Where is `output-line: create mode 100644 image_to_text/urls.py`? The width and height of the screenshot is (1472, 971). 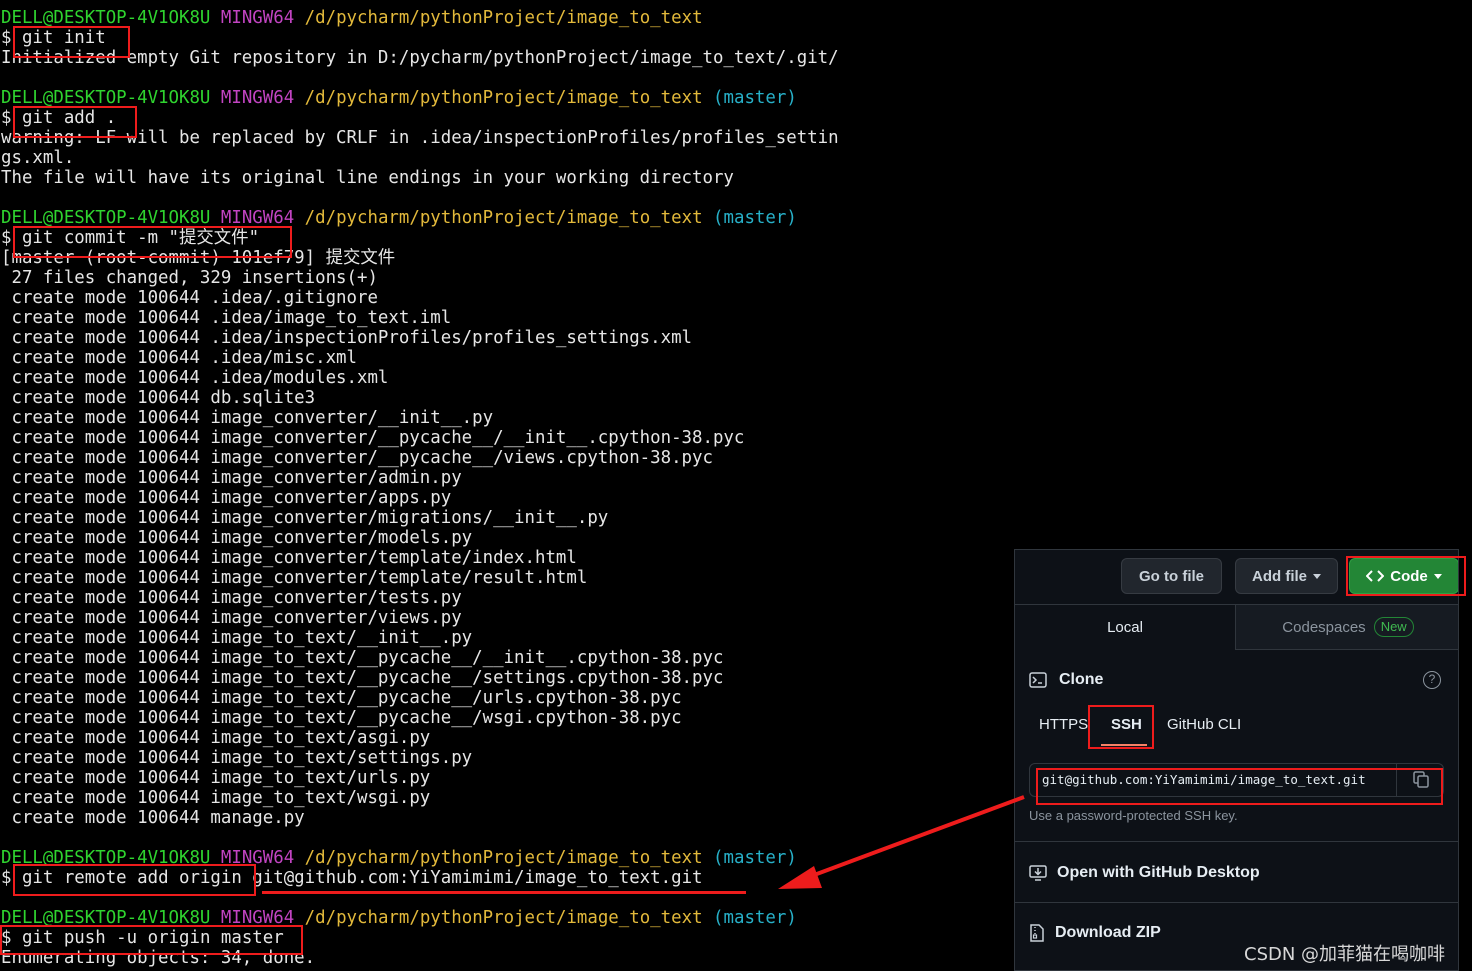 output-line: create mode 100644 image_to_text/urls.py is located at coordinates (216, 778).